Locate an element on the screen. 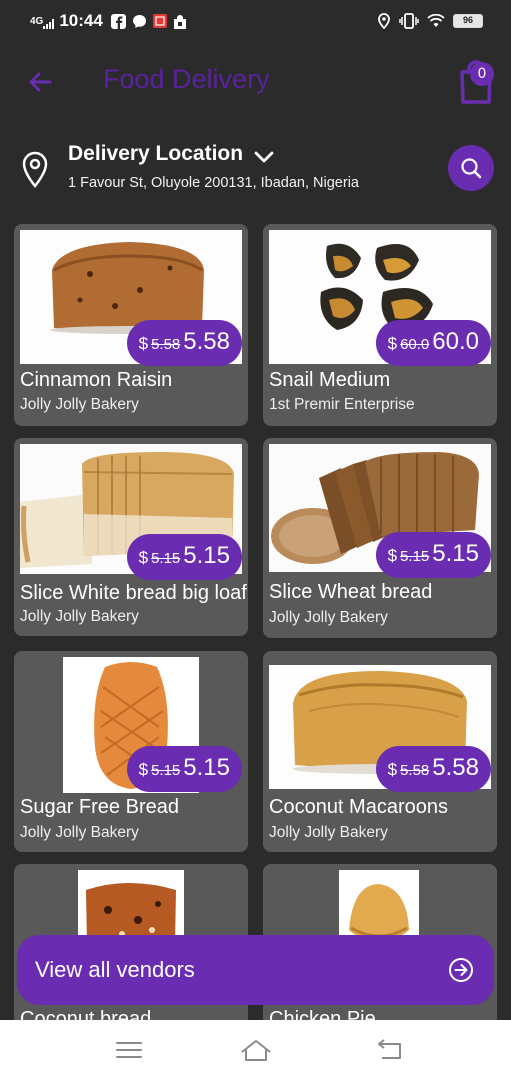 This screenshot has width=511, height=1080. battery-icon: 96 is located at coordinates (468, 21).